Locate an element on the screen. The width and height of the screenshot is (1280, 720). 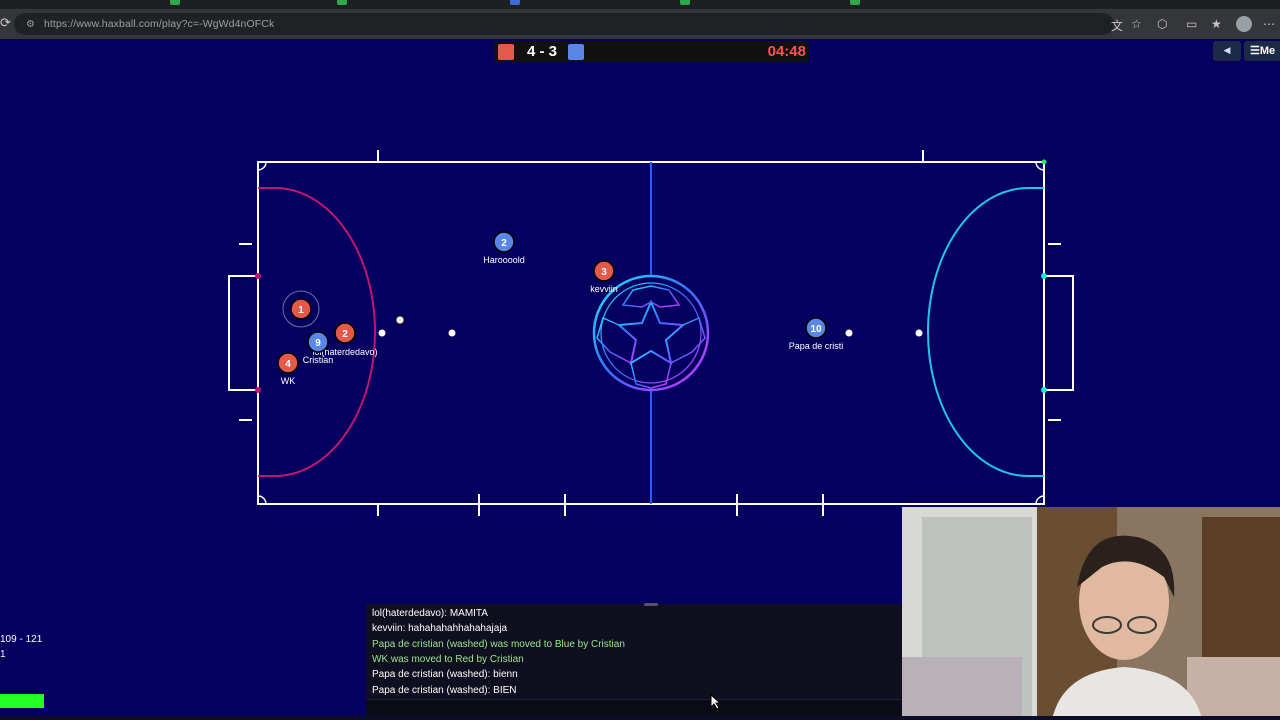
red-goal is located at coordinates (243, 333).